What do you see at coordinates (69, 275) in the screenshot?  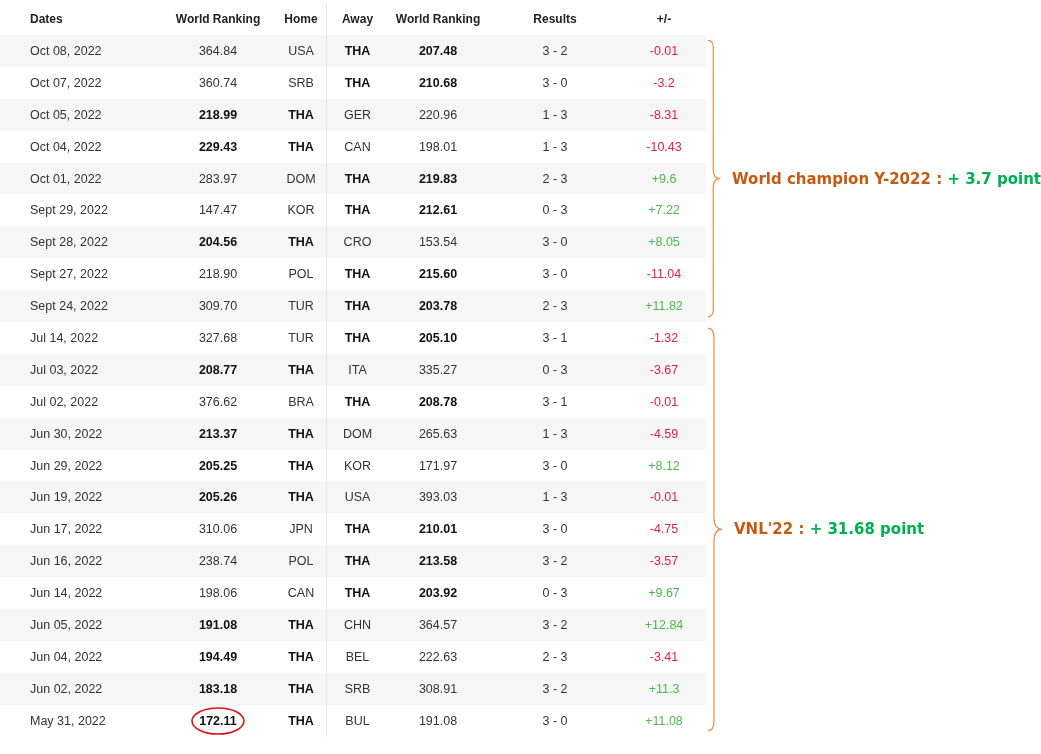 I see `date-cell-text: Sept 27, 2022` at bounding box center [69, 275].